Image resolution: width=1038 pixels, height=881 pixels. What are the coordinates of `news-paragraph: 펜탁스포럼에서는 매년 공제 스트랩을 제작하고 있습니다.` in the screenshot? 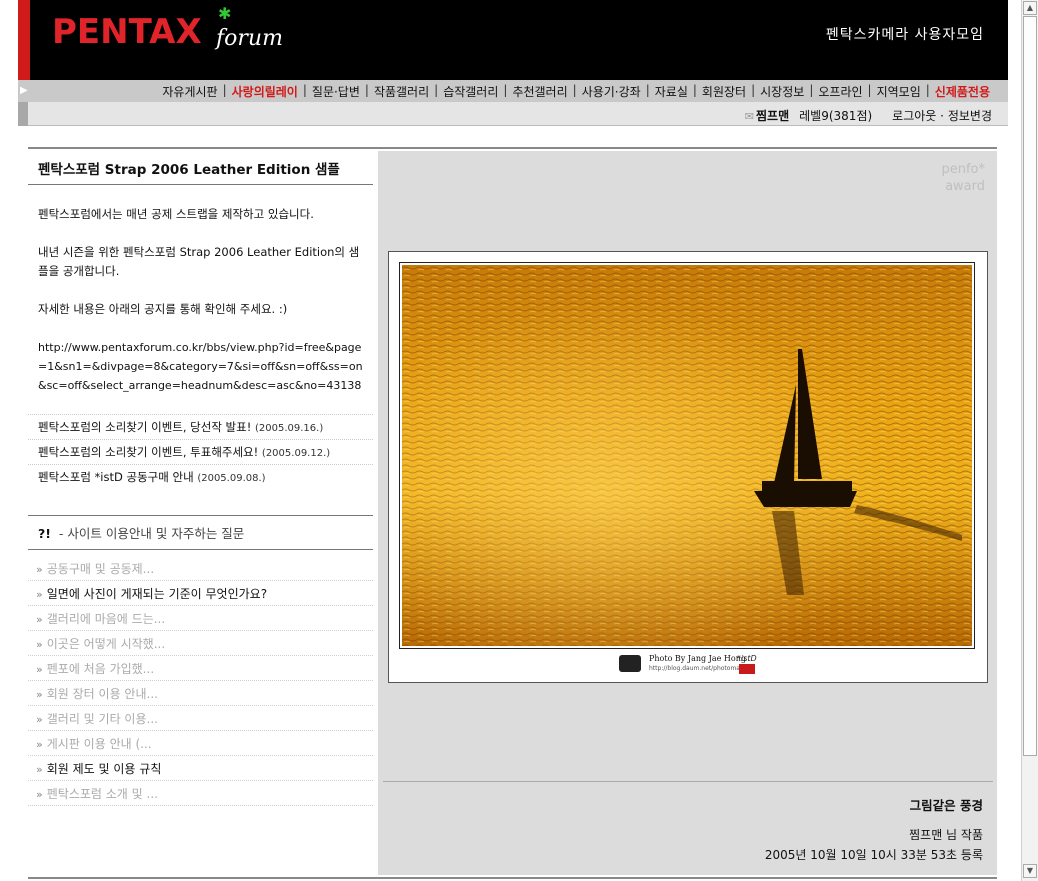 It's located at (176, 214).